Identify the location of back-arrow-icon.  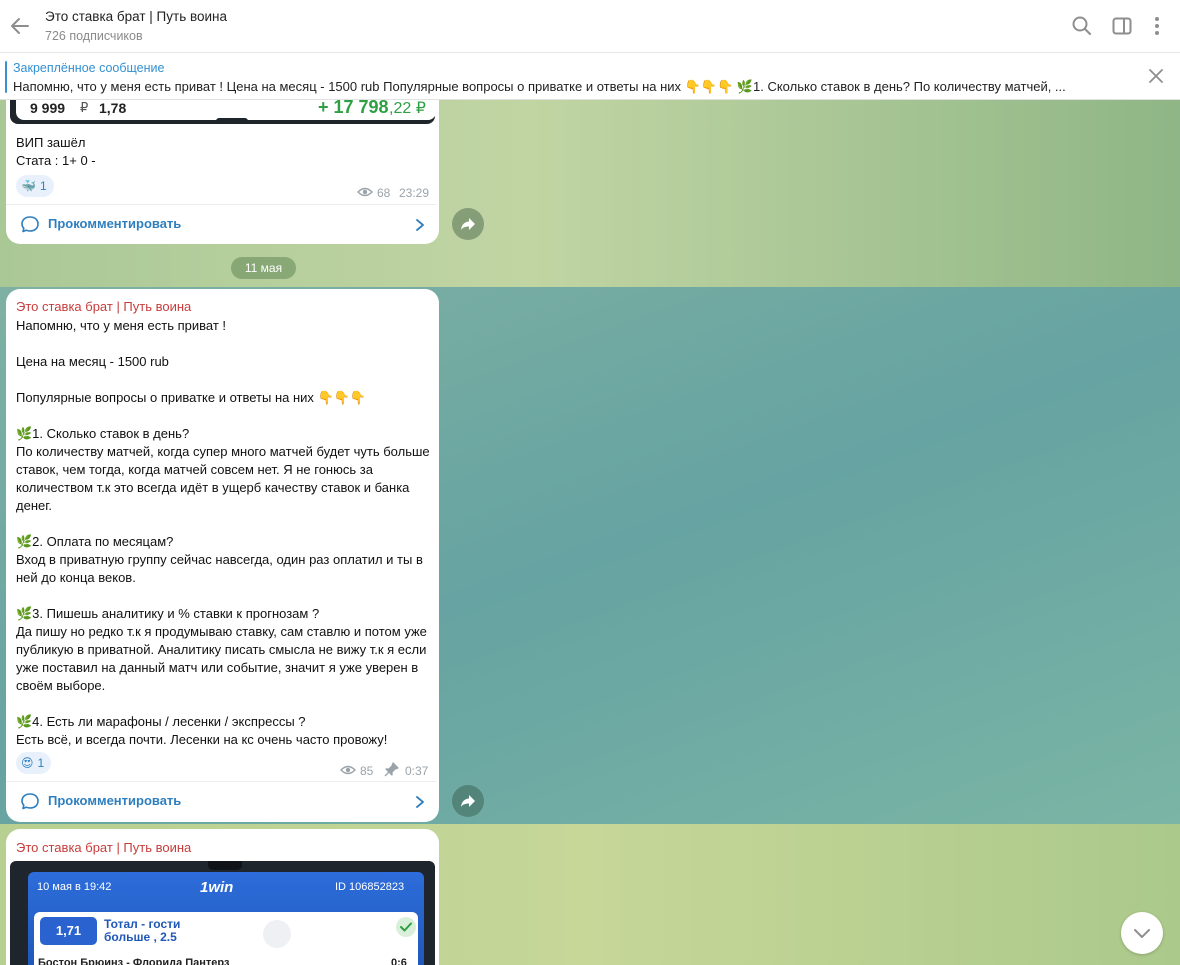
(21, 26).